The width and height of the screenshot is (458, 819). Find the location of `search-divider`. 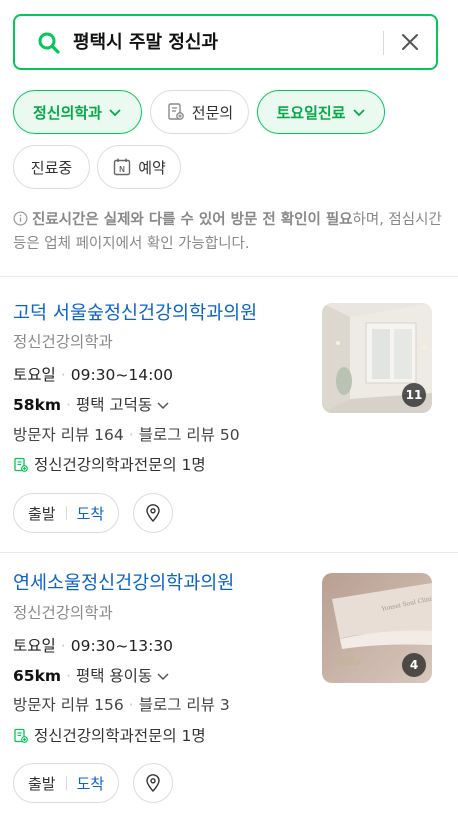

search-divider is located at coordinates (383, 43).